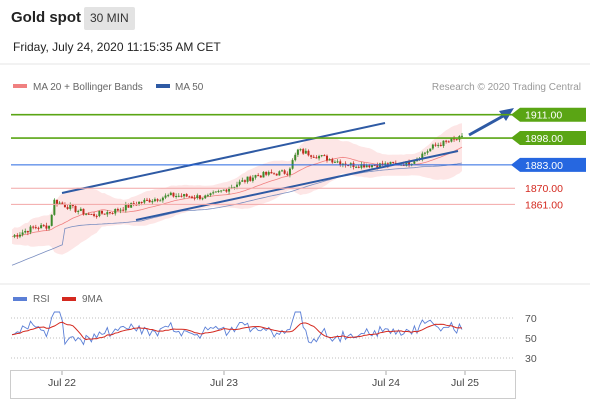 This screenshot has height=400, width=590. I want to click on rsi-tick-30: 30, so click(531, 359).